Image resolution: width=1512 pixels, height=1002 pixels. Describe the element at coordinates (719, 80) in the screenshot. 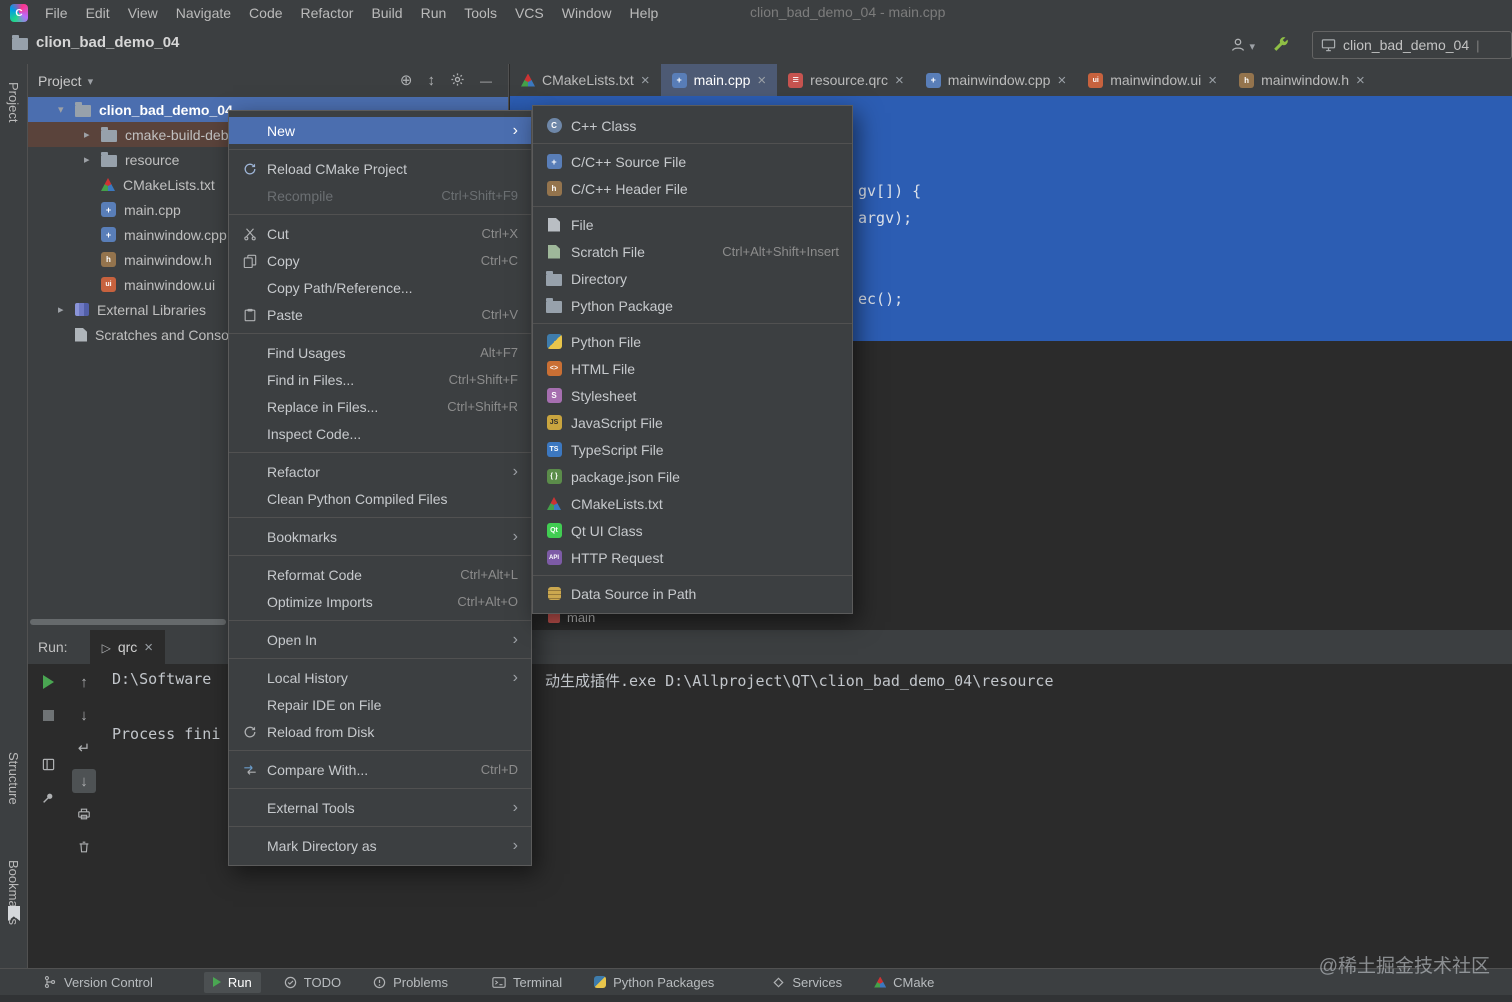

I see `editor-tab-main-cpp: main.cpp` at that location.